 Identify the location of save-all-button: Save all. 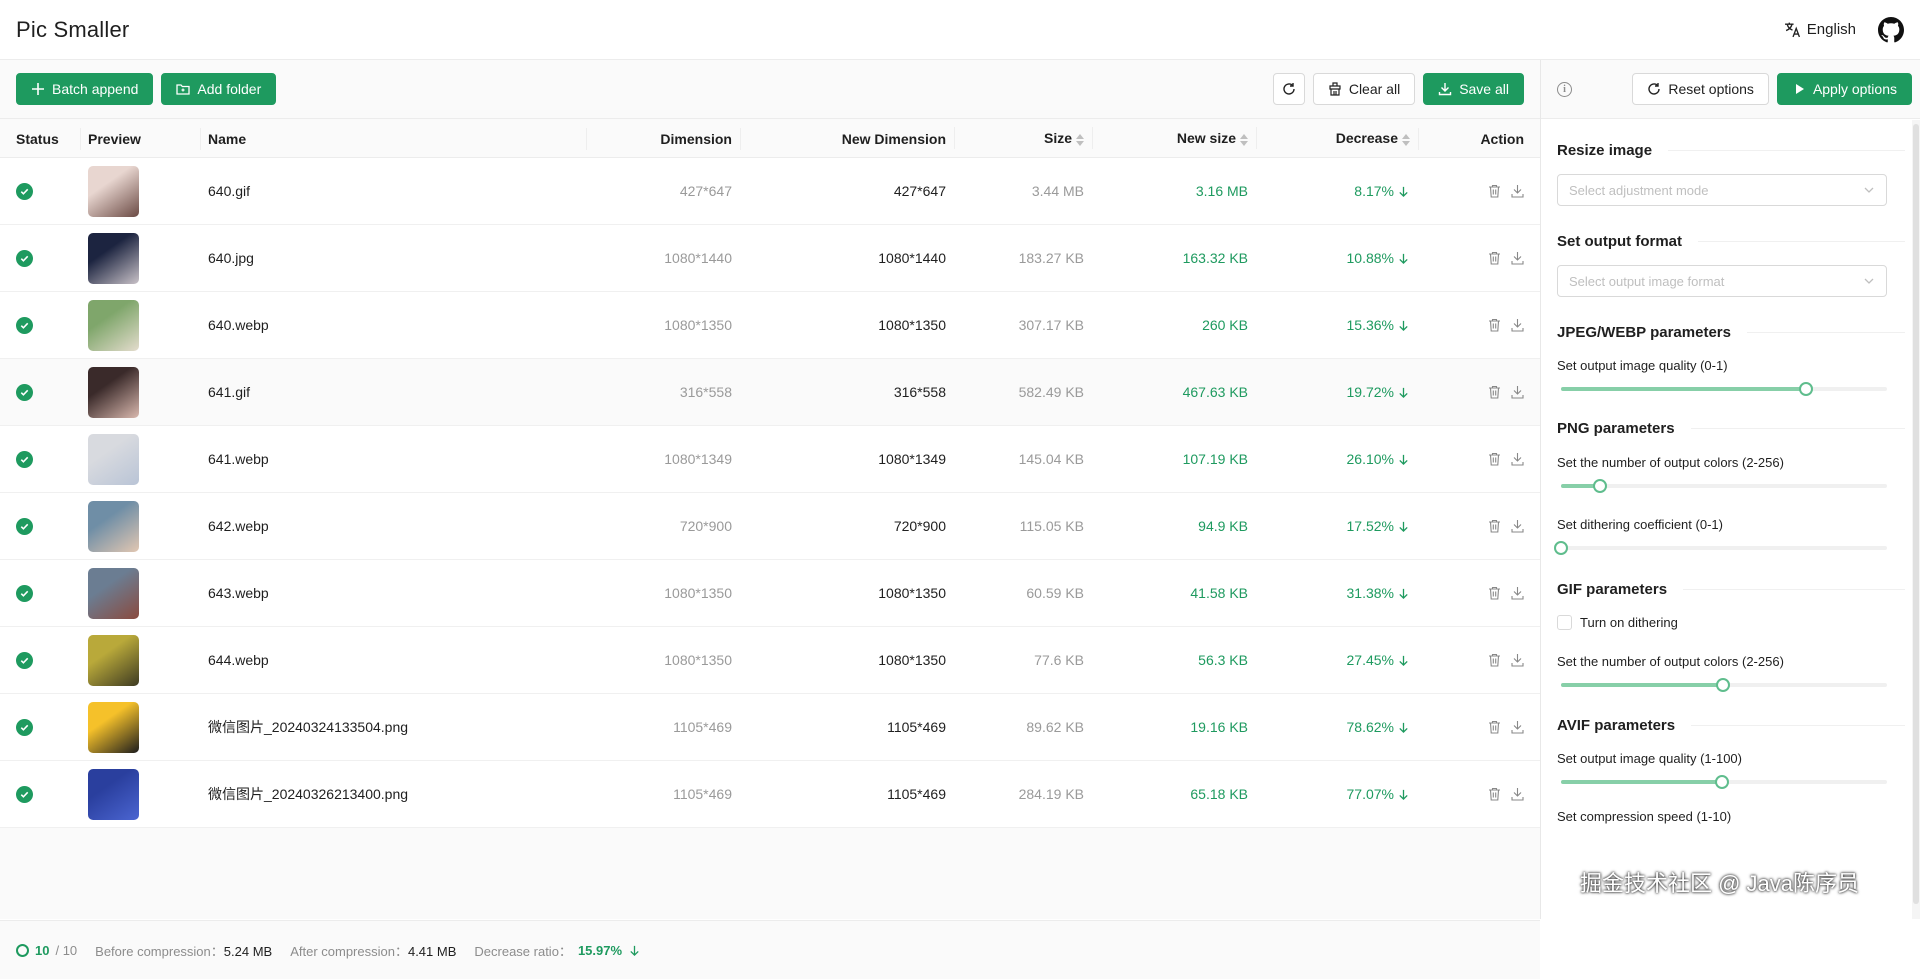
(1473, 89).